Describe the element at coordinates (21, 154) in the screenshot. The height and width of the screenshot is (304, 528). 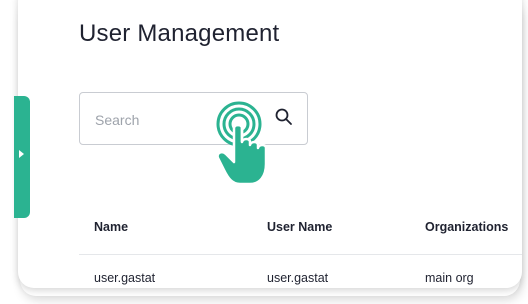
I see `chevron-right-icon` at that location.